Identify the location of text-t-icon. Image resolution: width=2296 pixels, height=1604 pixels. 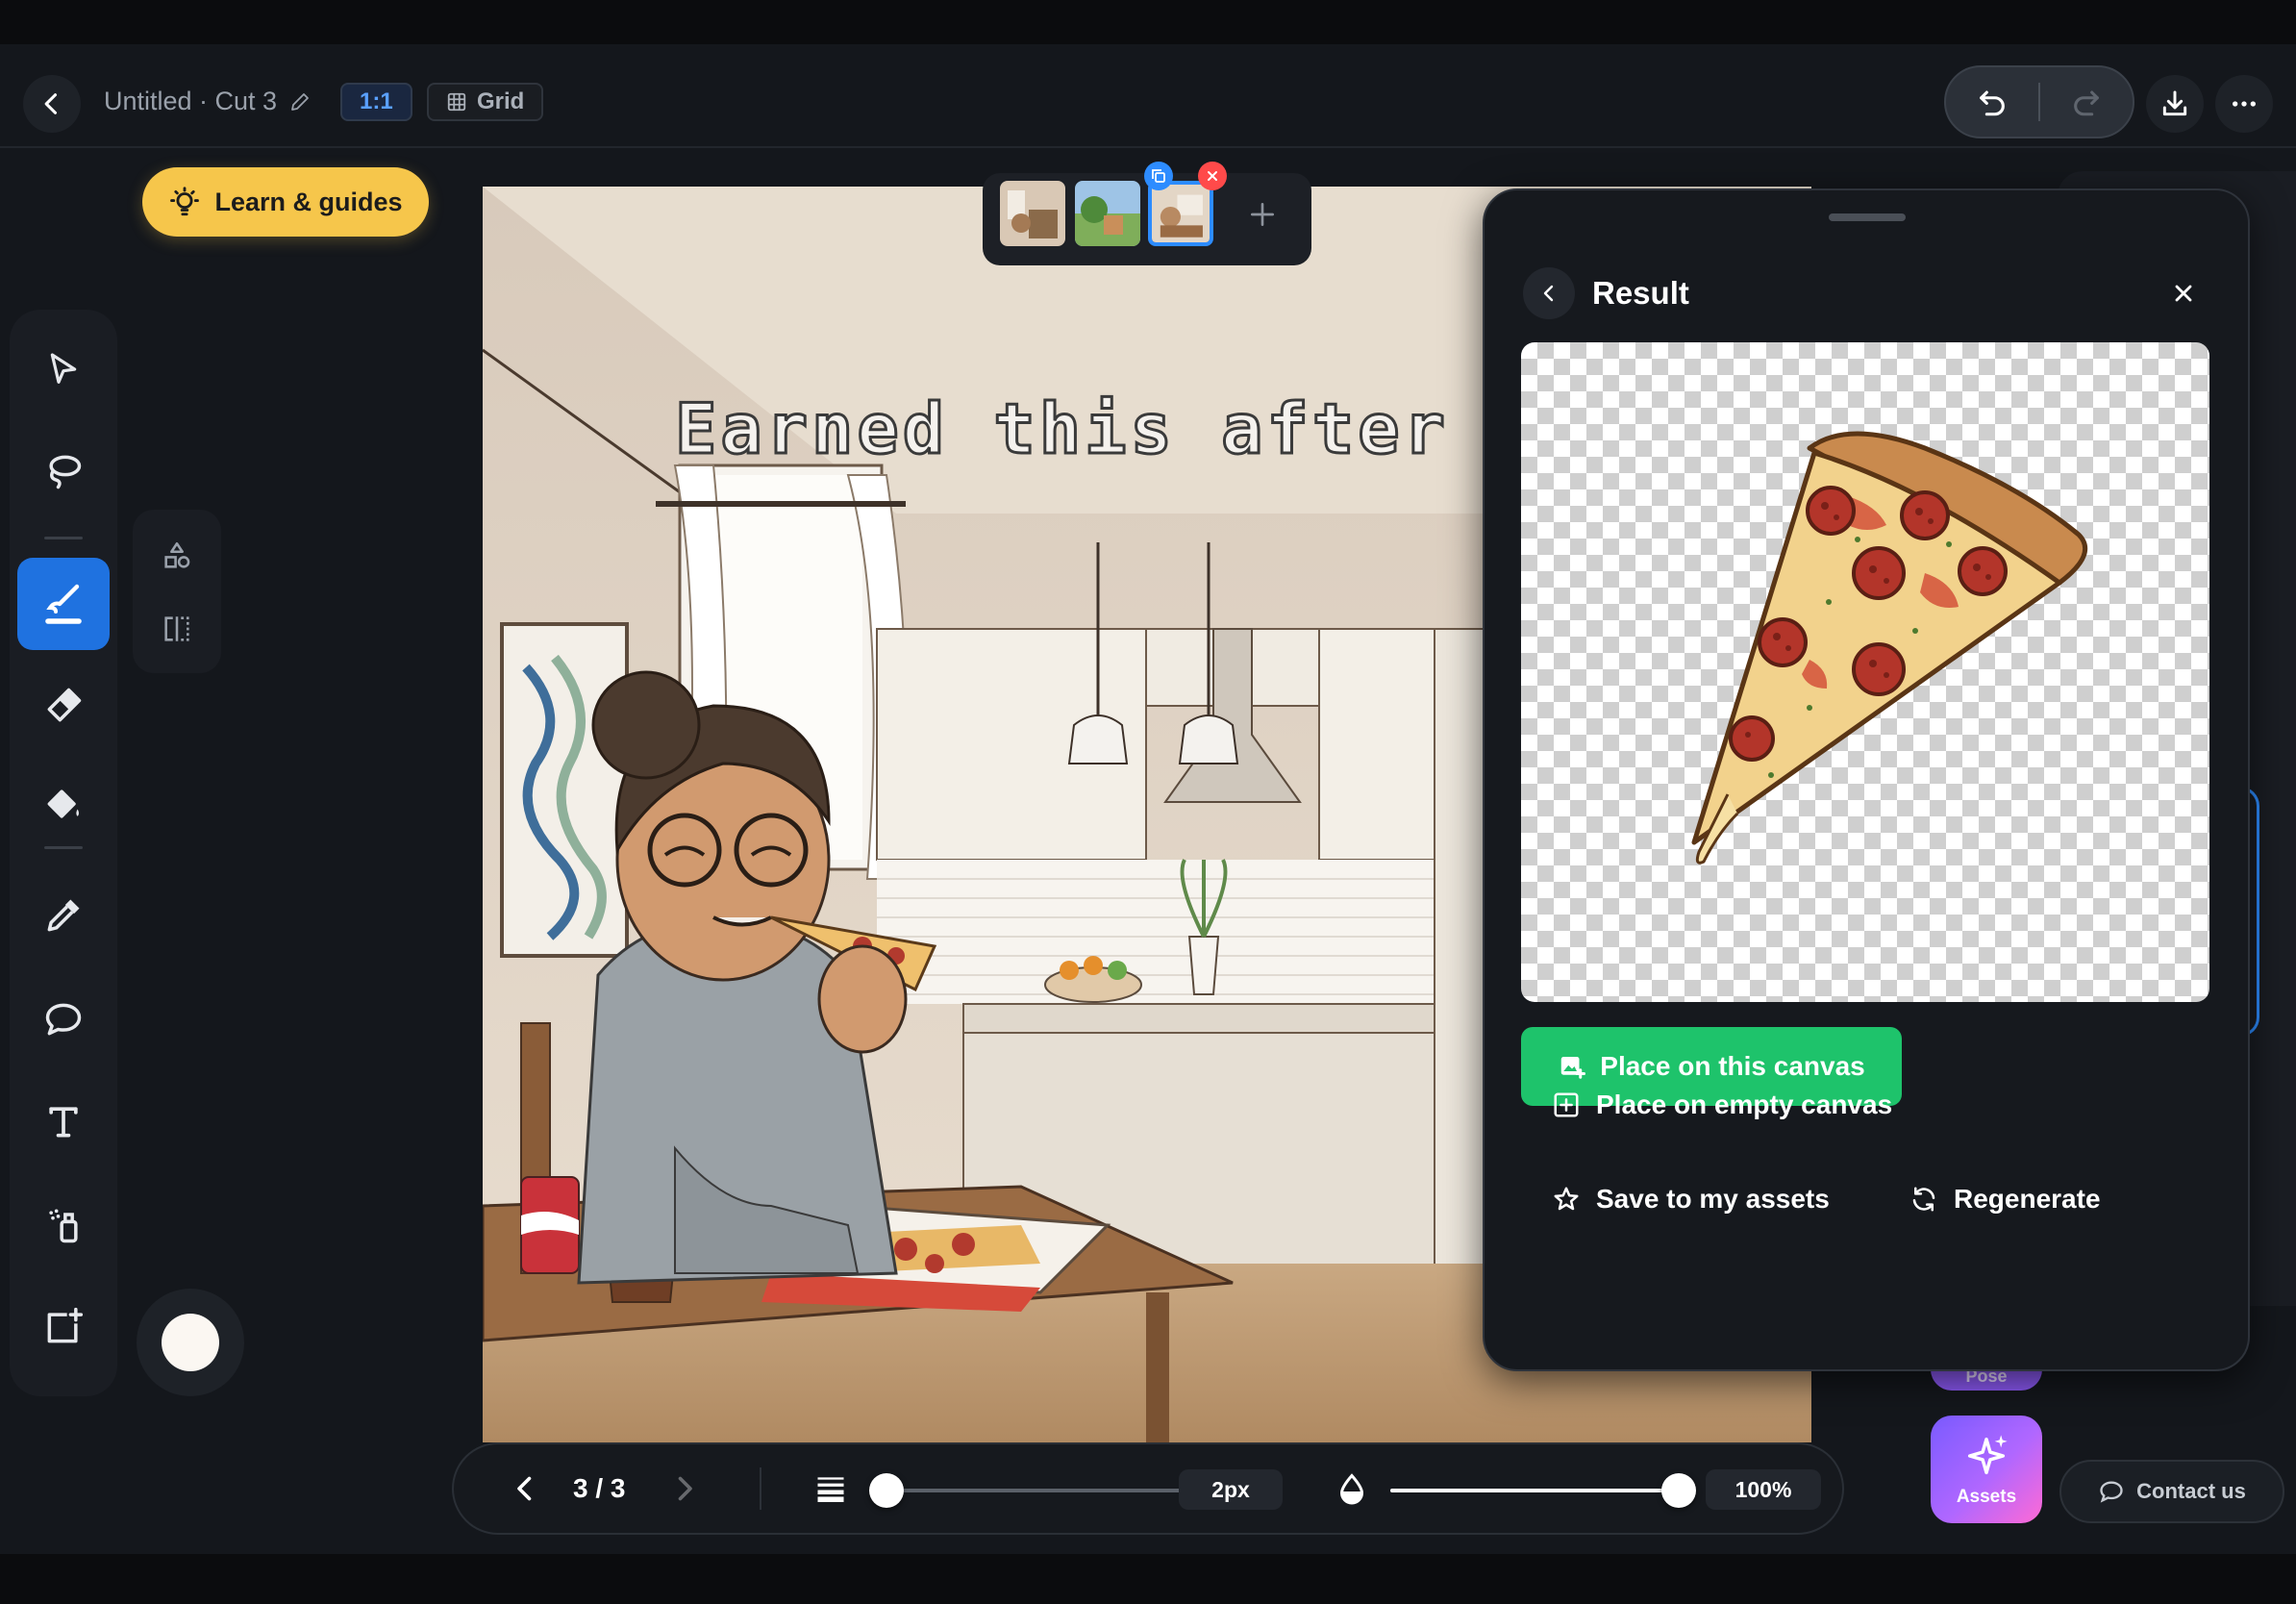
(63, 1122).